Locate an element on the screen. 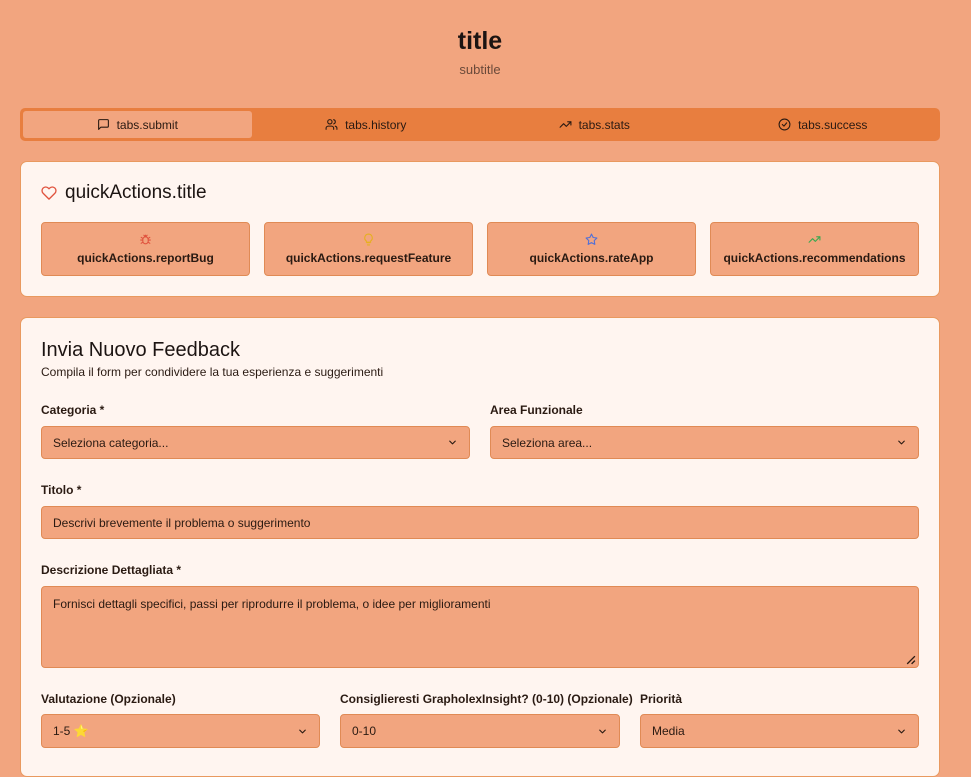 The height and width of the screenshot is (777, 971). lightbulb-icon is located at coordinates (368, 239).